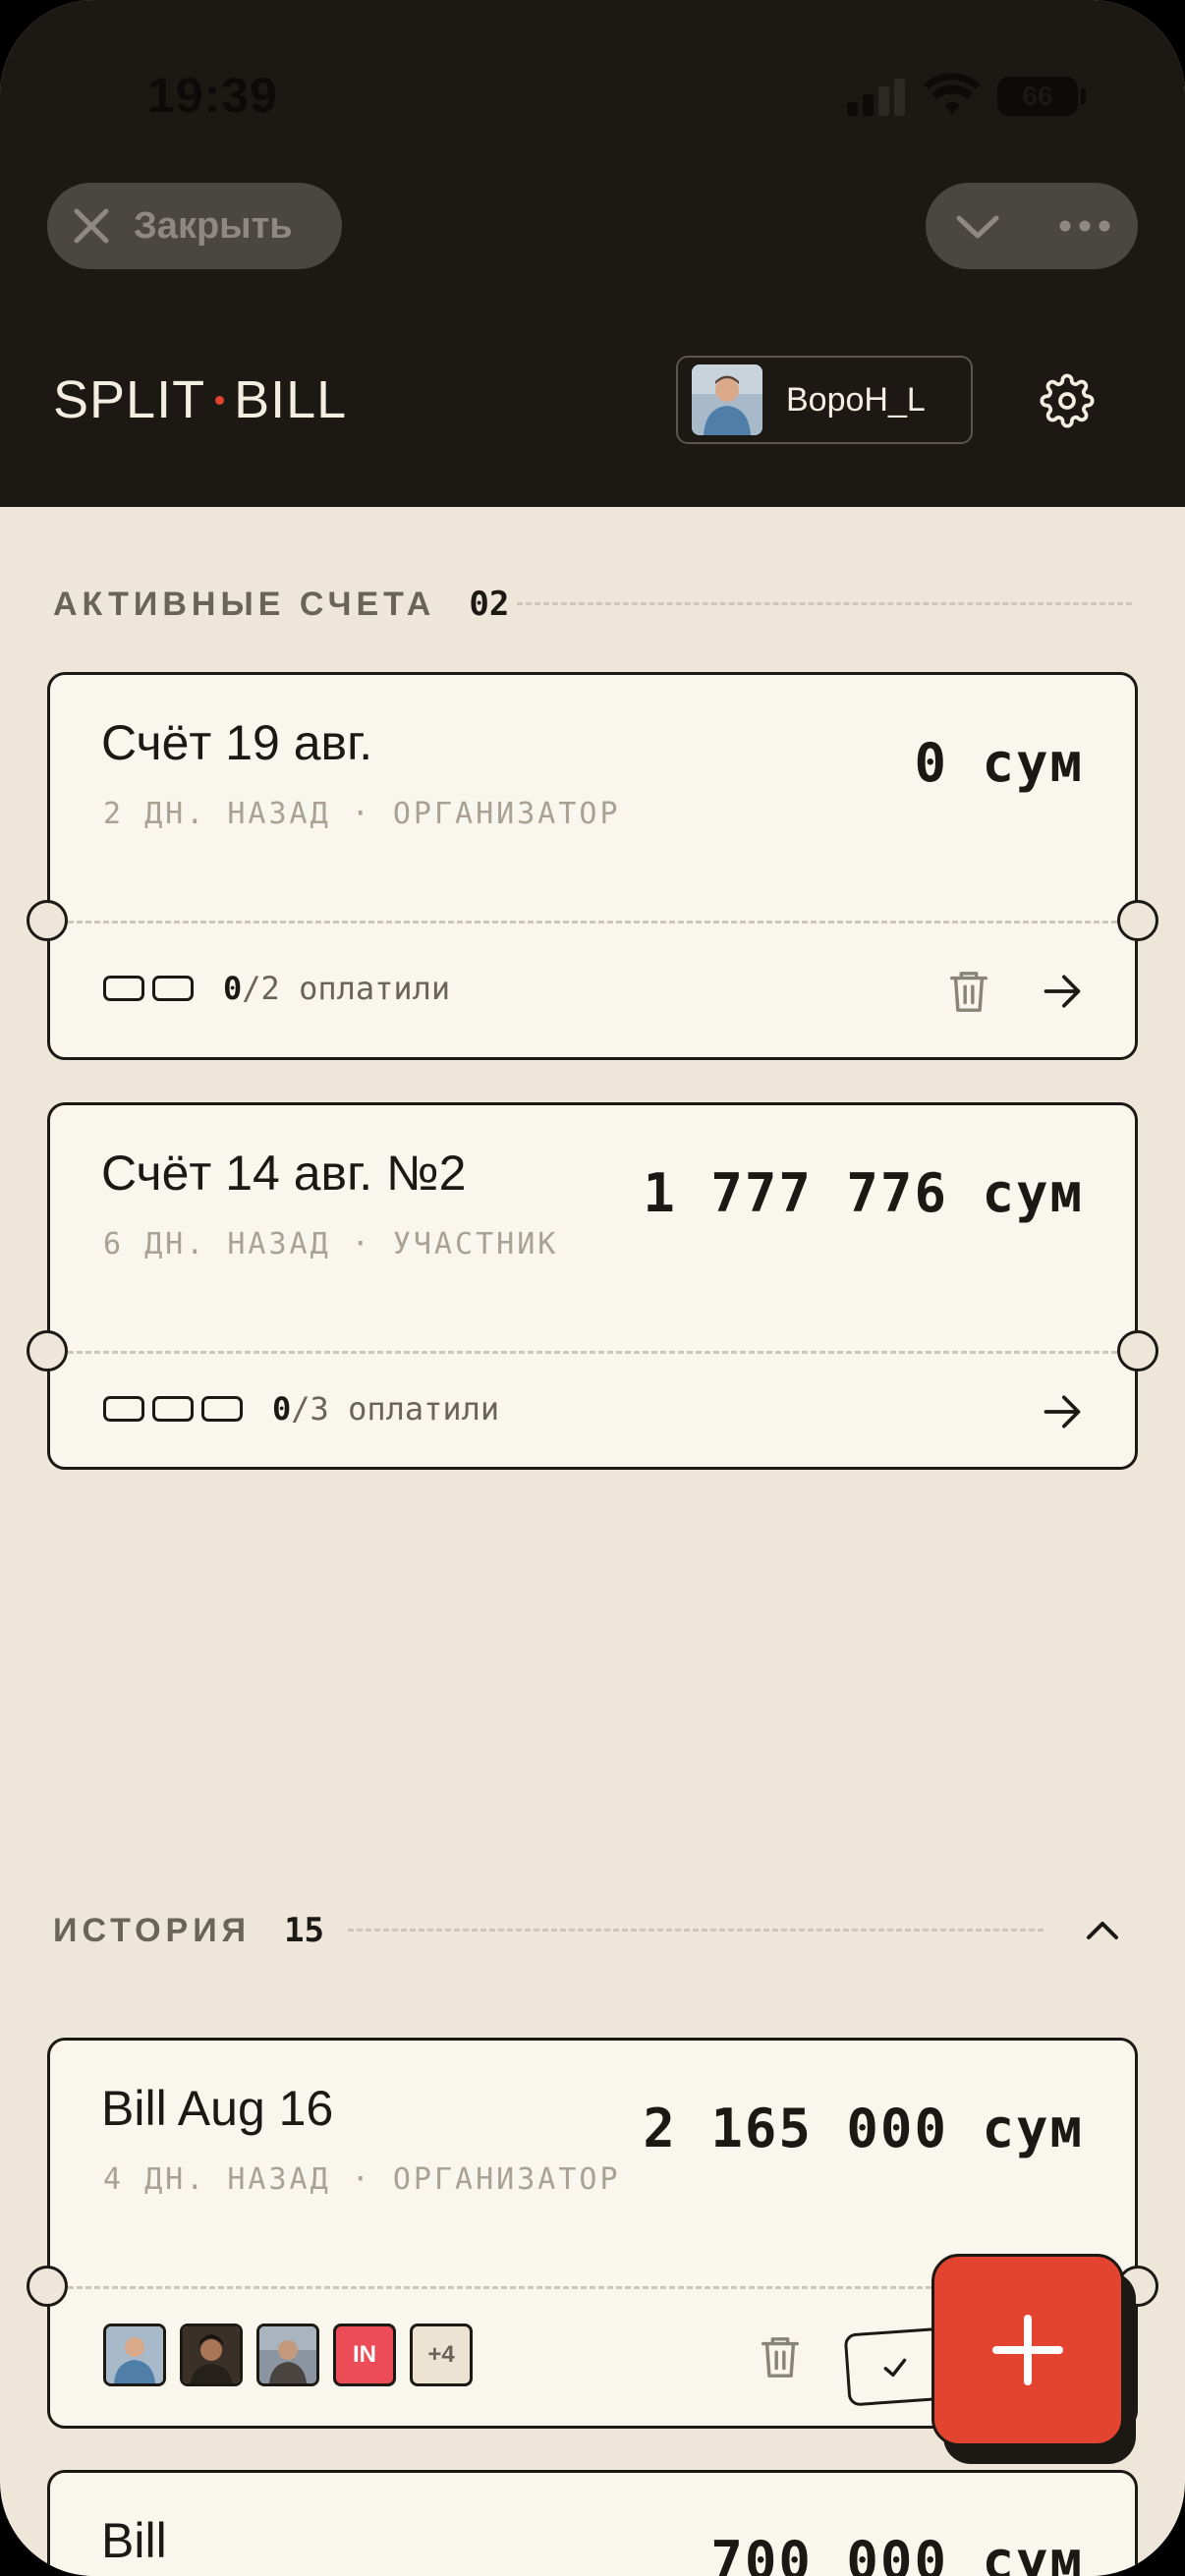 This screenshot has width=1185, height=2576. Describe the element at coordinates (362, 814) in the screenshot. I see `bill-meta: 2 ДН. НАЗАД · ОРГАНИЗАТОР` at that location.